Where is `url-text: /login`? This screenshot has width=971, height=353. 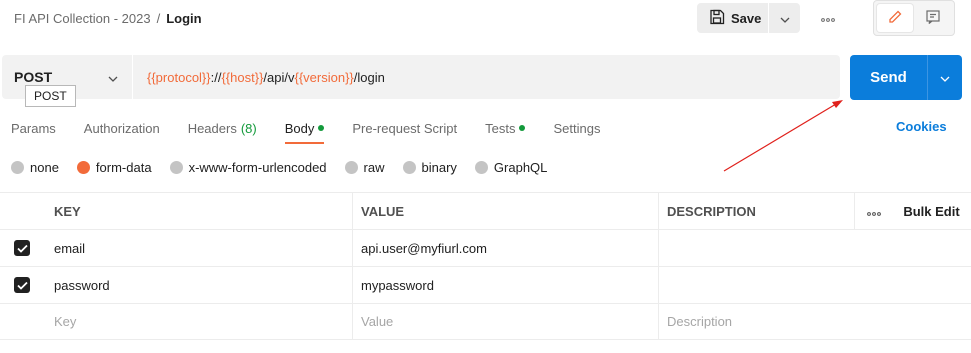 url-text: /login is located at coordinates (369, 77).